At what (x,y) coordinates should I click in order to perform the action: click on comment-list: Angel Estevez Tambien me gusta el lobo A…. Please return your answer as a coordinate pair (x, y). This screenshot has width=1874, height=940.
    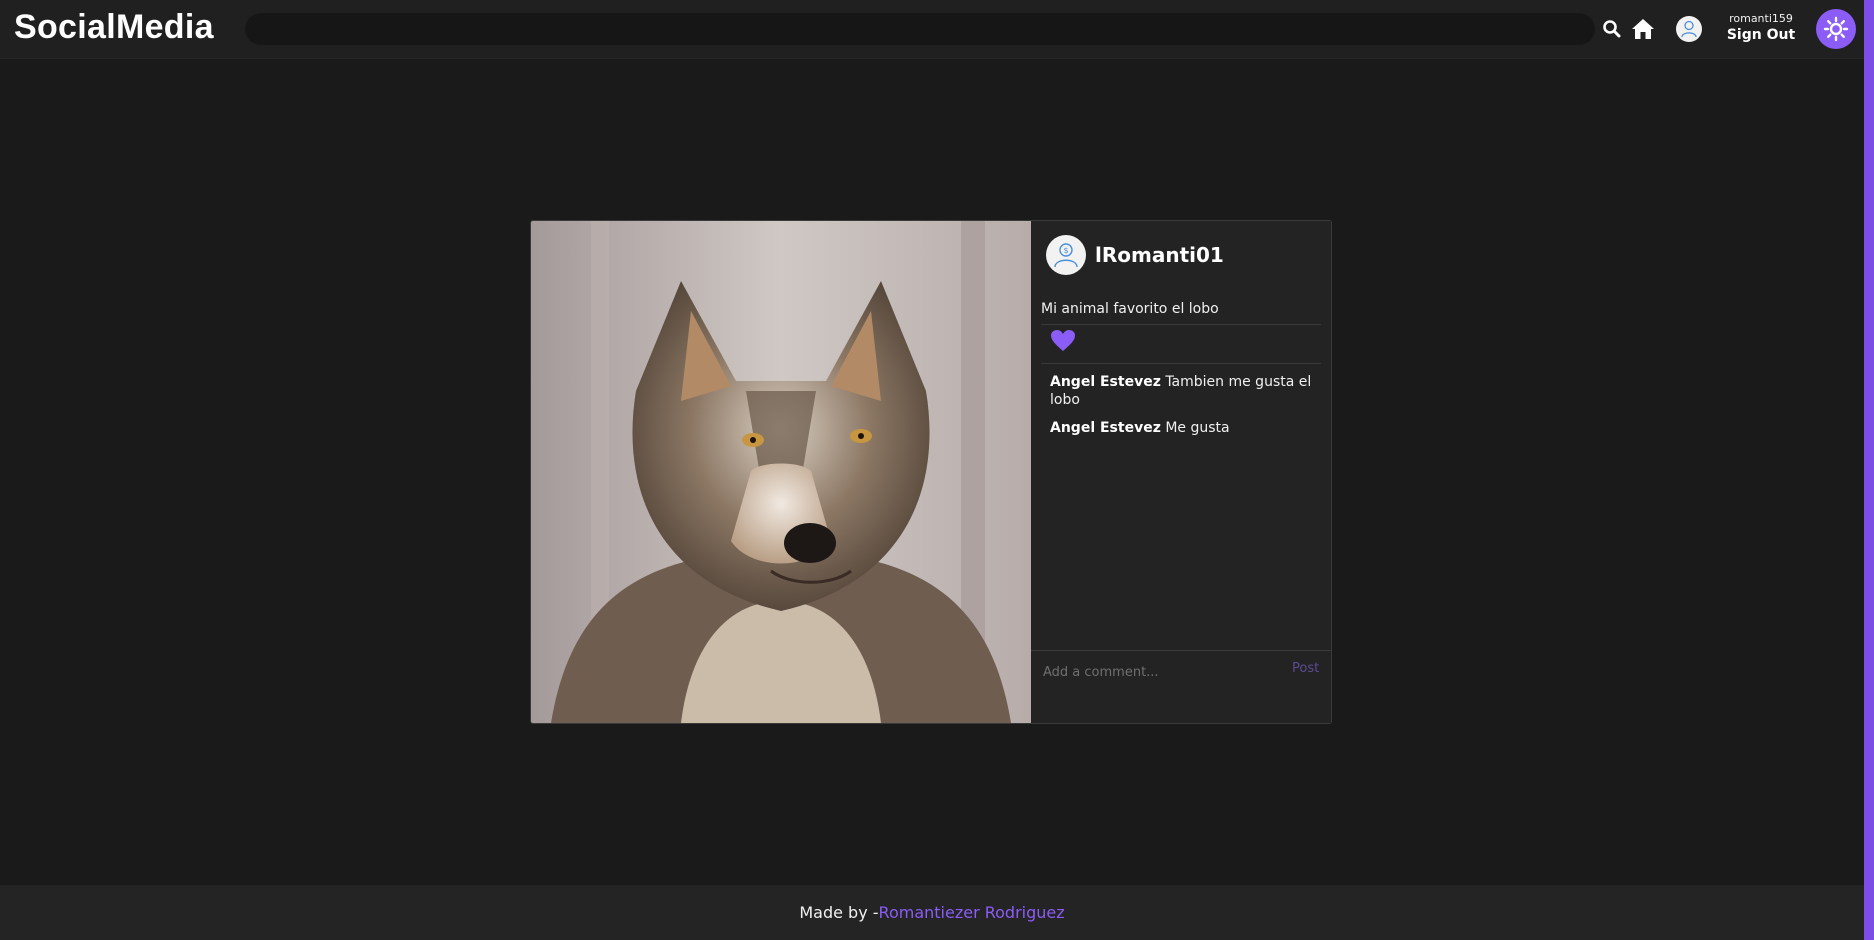
    Looking at the image, I should click on (1185, 410).